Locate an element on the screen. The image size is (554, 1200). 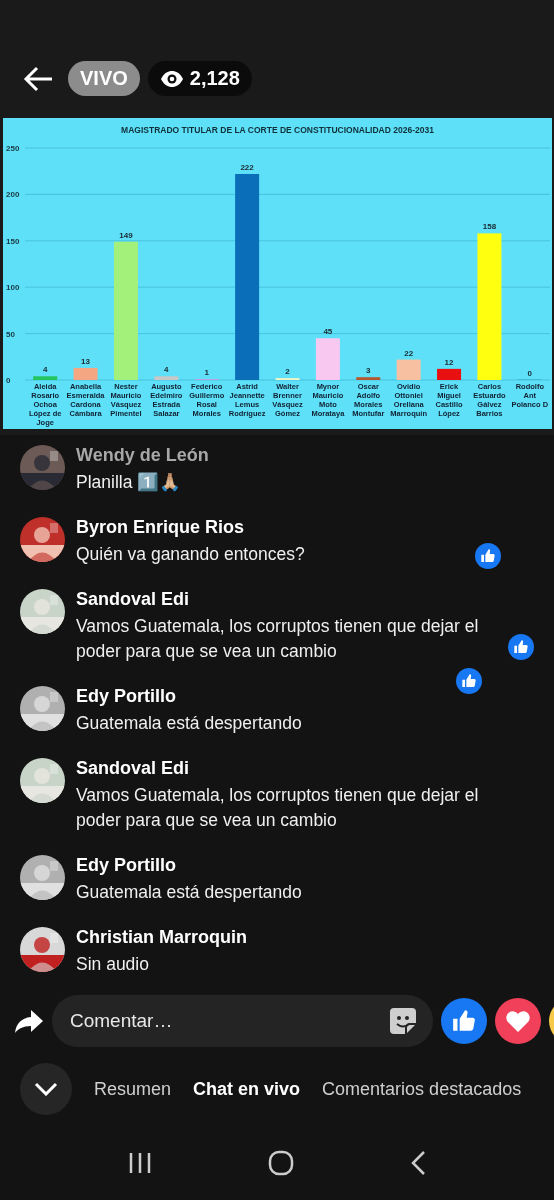
axis-tick-label: 0 is located at coordinates (8, 380).